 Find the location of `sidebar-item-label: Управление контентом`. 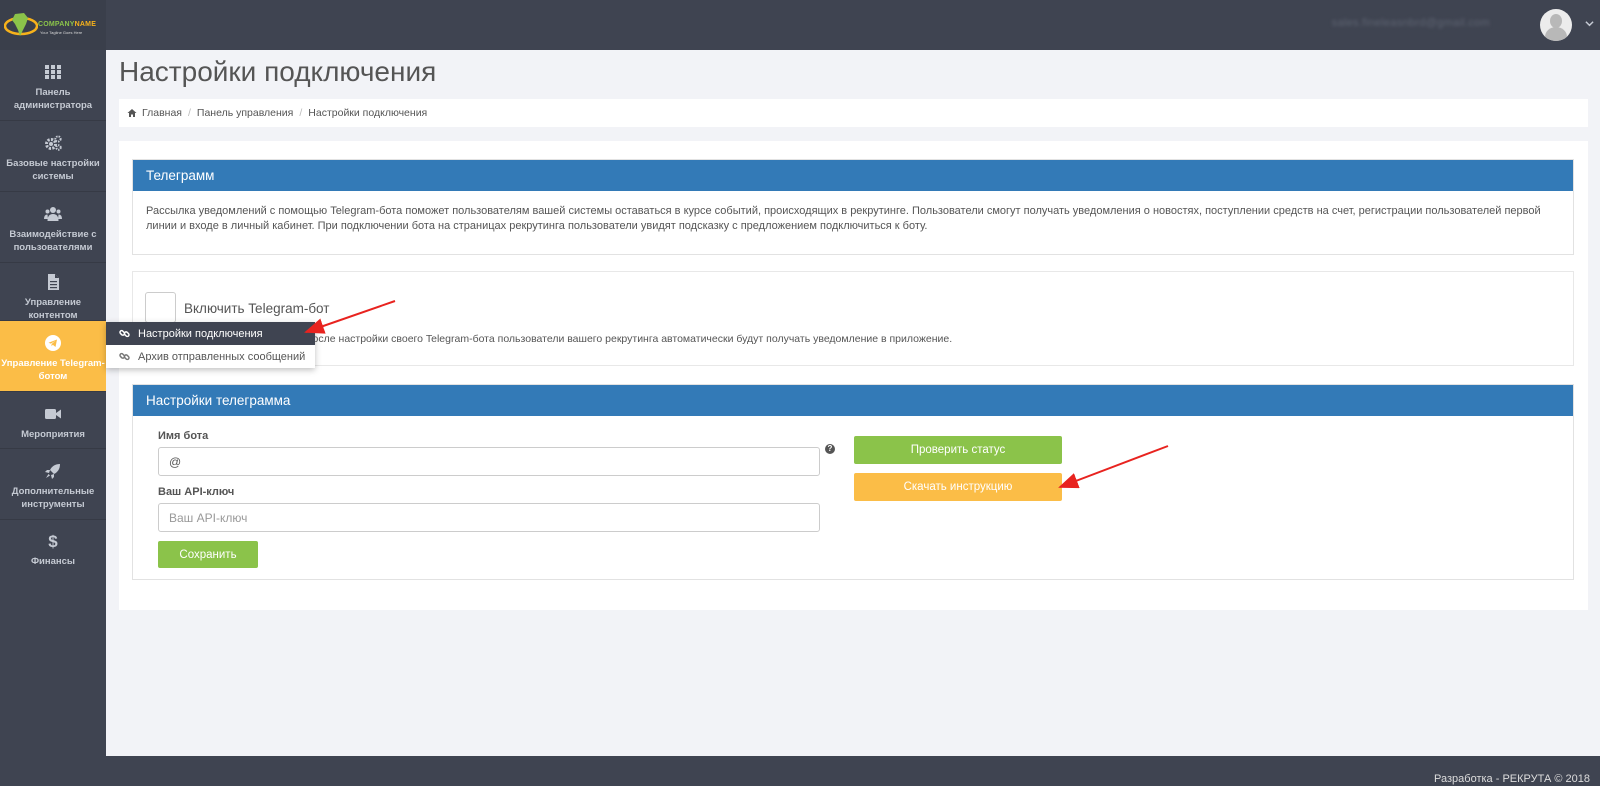

sidebar-item-label: Управление контентом is located at coordinates (53, 309).